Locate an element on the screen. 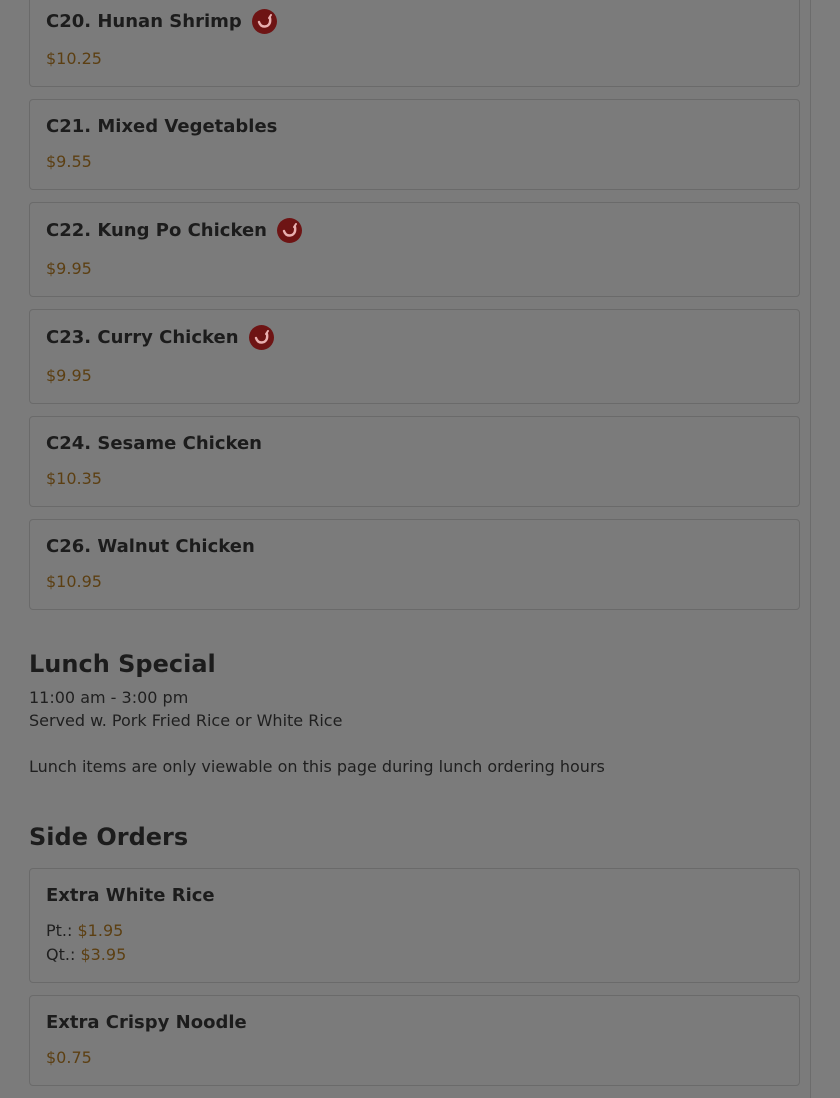 This screenshot has width=840, height=1098. menu-item-title: C20. Hunan Shrimp is located at coordinates (144, 21).